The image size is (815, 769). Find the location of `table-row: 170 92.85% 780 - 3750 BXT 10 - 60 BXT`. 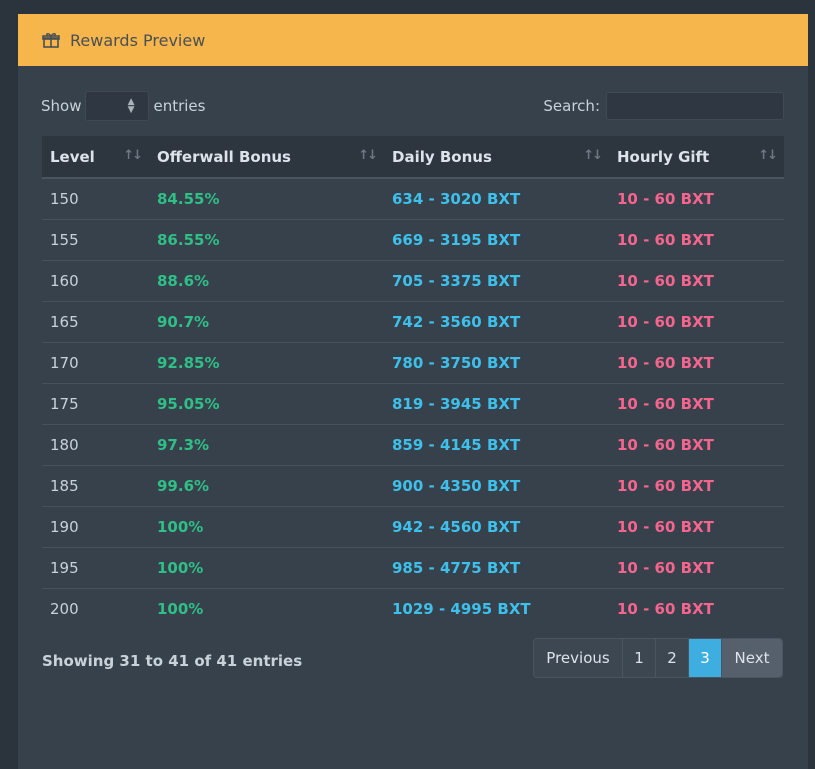

table-row: 170 92.85% 780 - 3750 BXT 10 - 60 BXT is located at coordinates (413, 362).